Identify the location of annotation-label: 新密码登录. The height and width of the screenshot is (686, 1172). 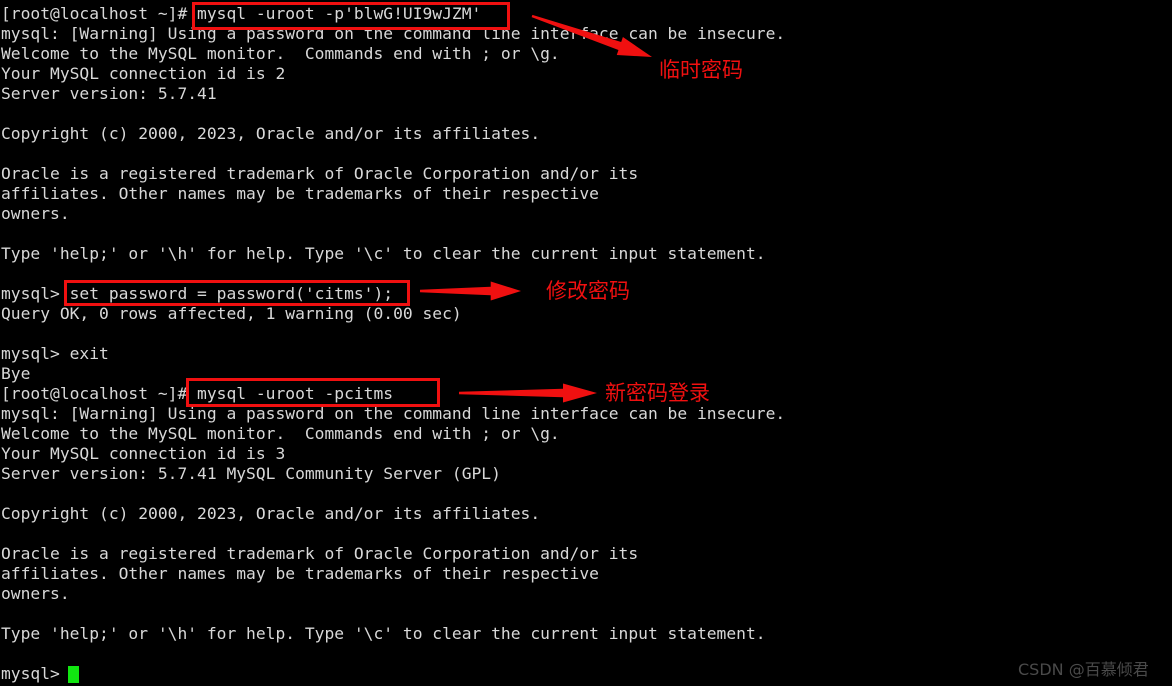
(657, 393).